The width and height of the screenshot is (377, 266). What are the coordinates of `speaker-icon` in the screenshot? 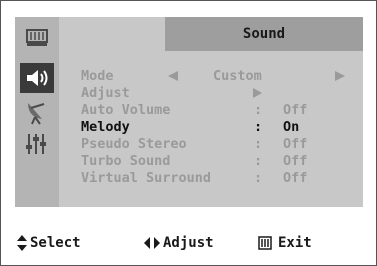 It's located at (37, 78).